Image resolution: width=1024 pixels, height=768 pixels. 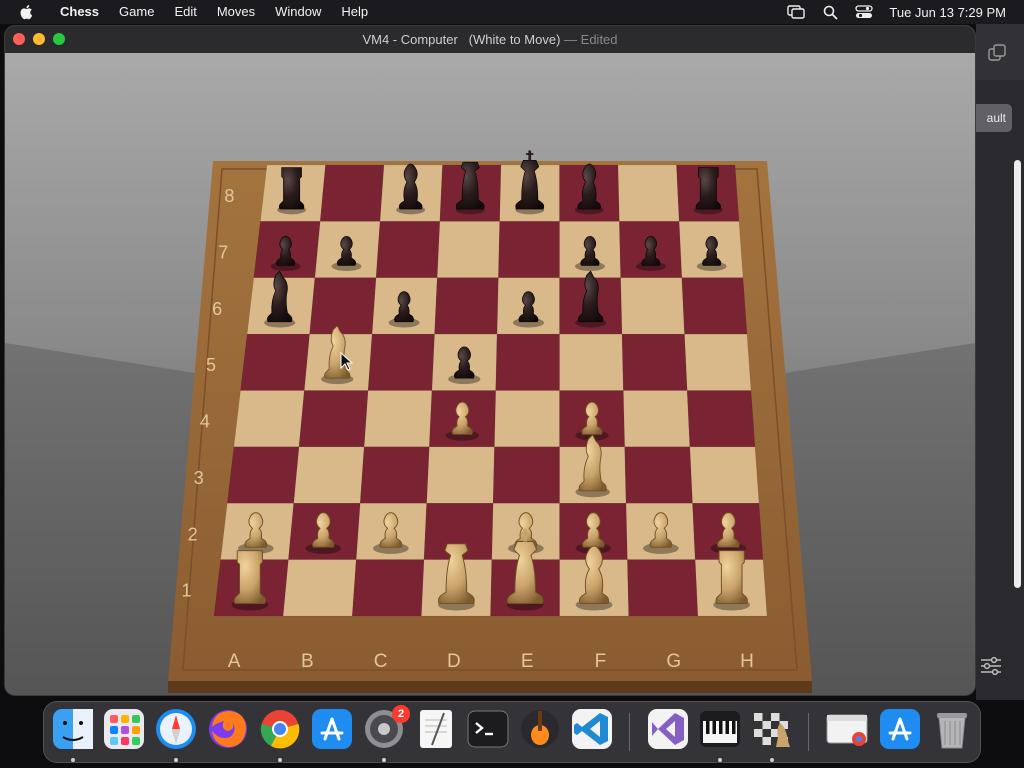 I want to click on chrome-icon, so click(x=280, y=729).